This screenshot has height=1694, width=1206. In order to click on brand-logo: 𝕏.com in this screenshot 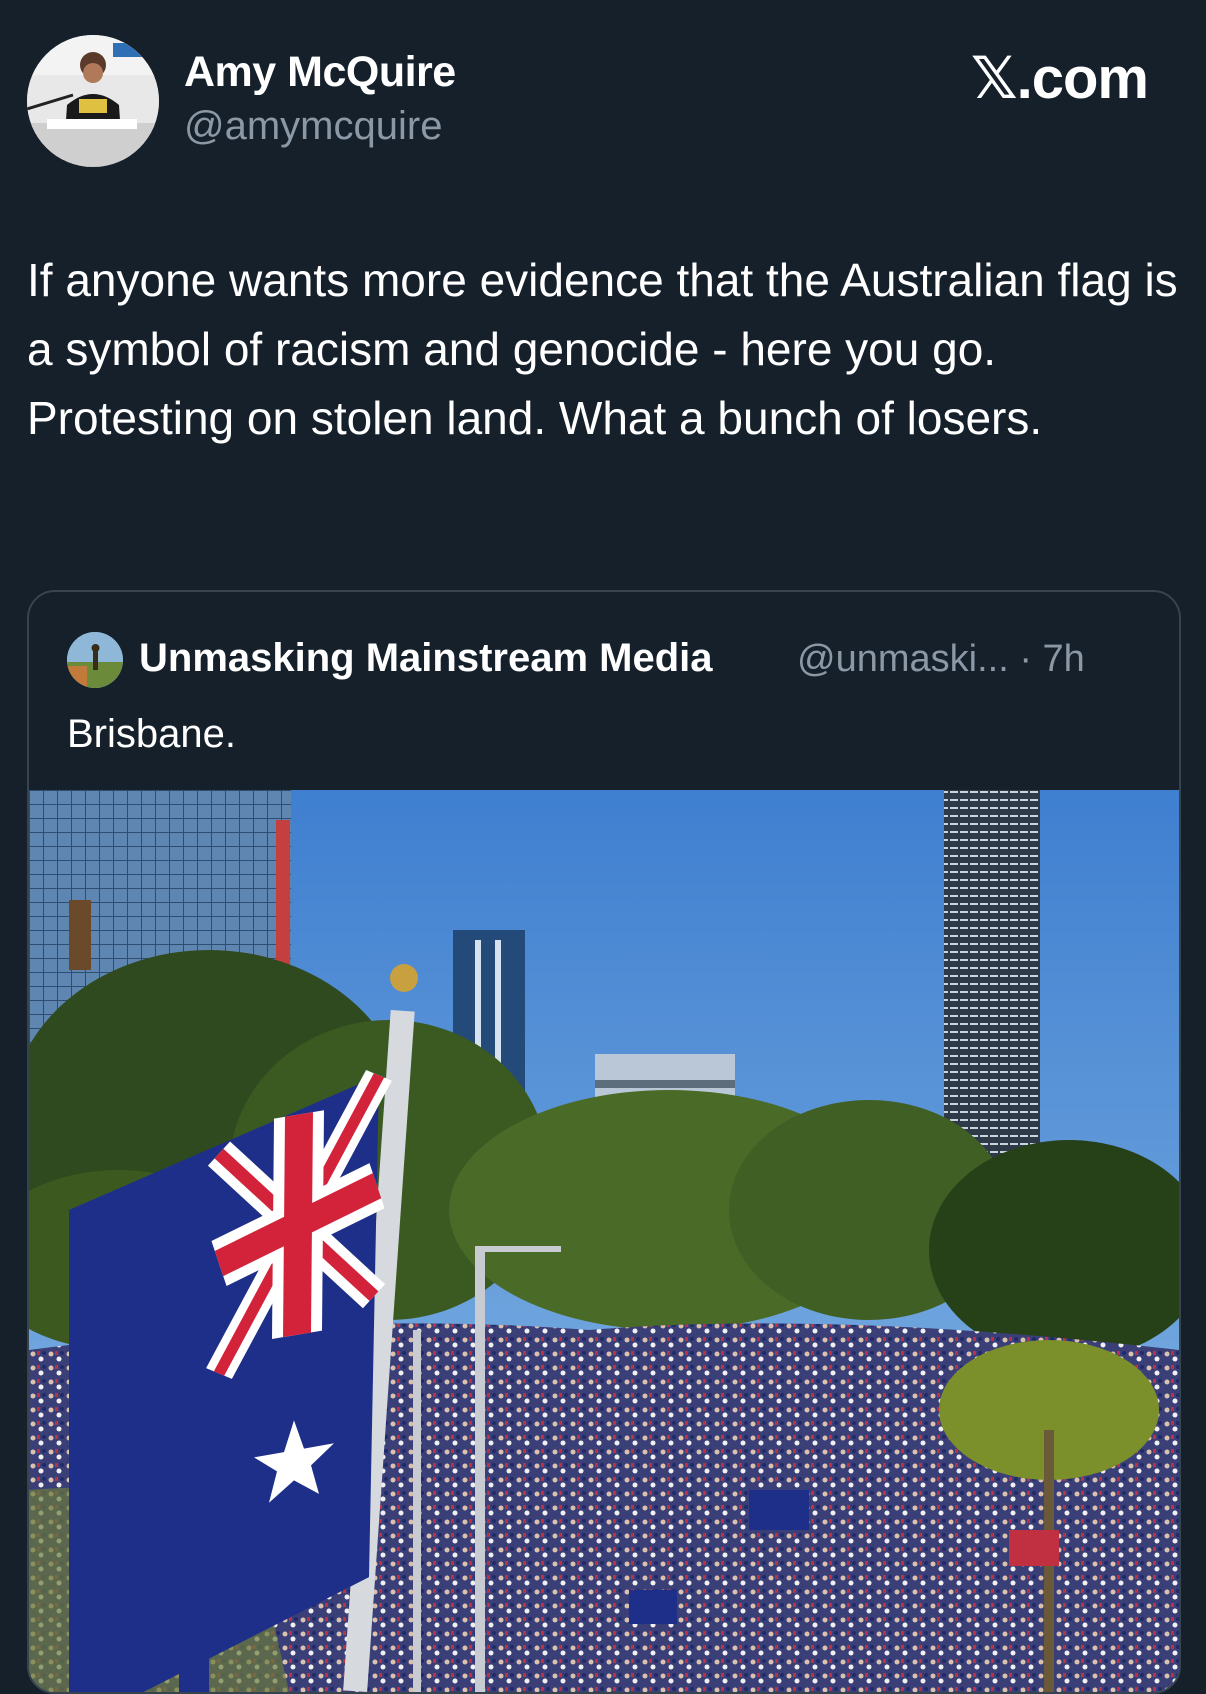, I will do `click(1059, 78)`.